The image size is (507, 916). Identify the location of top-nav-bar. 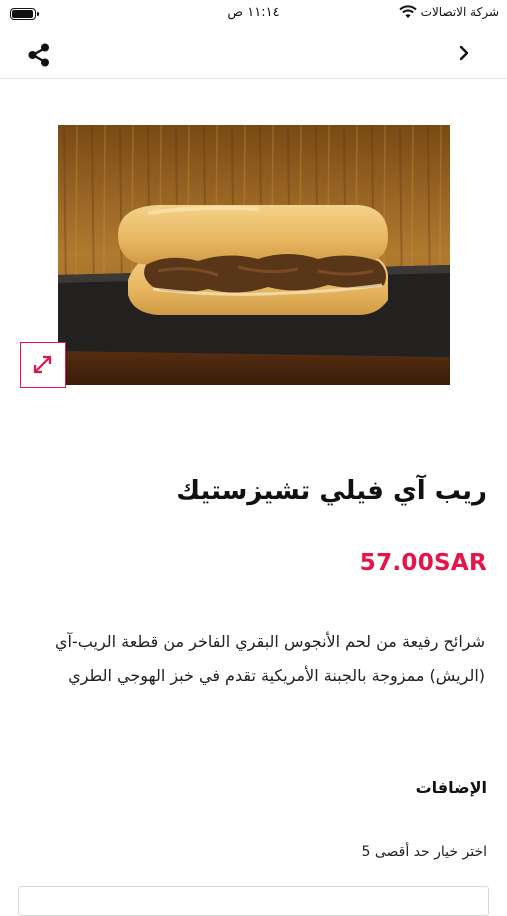
(253, 53).